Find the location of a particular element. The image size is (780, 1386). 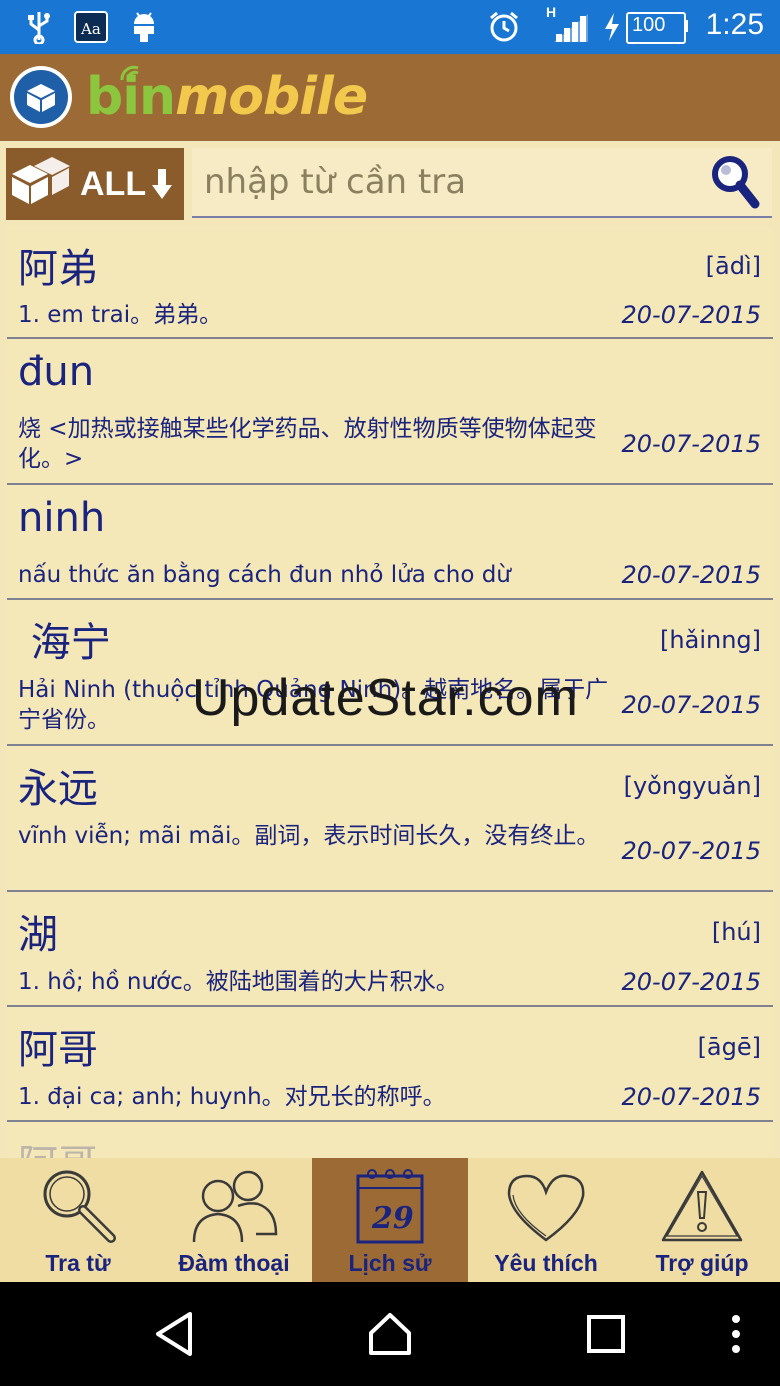

recents-icon is located at coordinates (606, 1334).